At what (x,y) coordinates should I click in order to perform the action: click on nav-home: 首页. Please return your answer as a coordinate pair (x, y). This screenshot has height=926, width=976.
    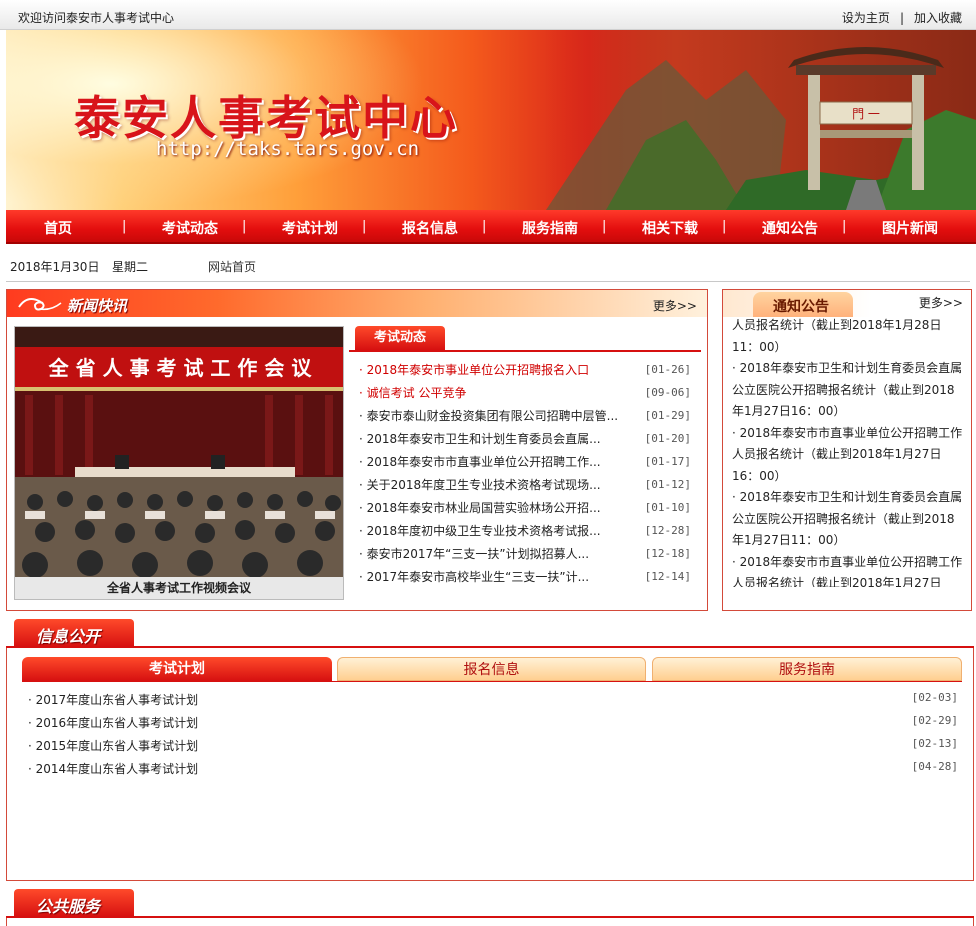
    Looking at the image, I should click on (58, 228).